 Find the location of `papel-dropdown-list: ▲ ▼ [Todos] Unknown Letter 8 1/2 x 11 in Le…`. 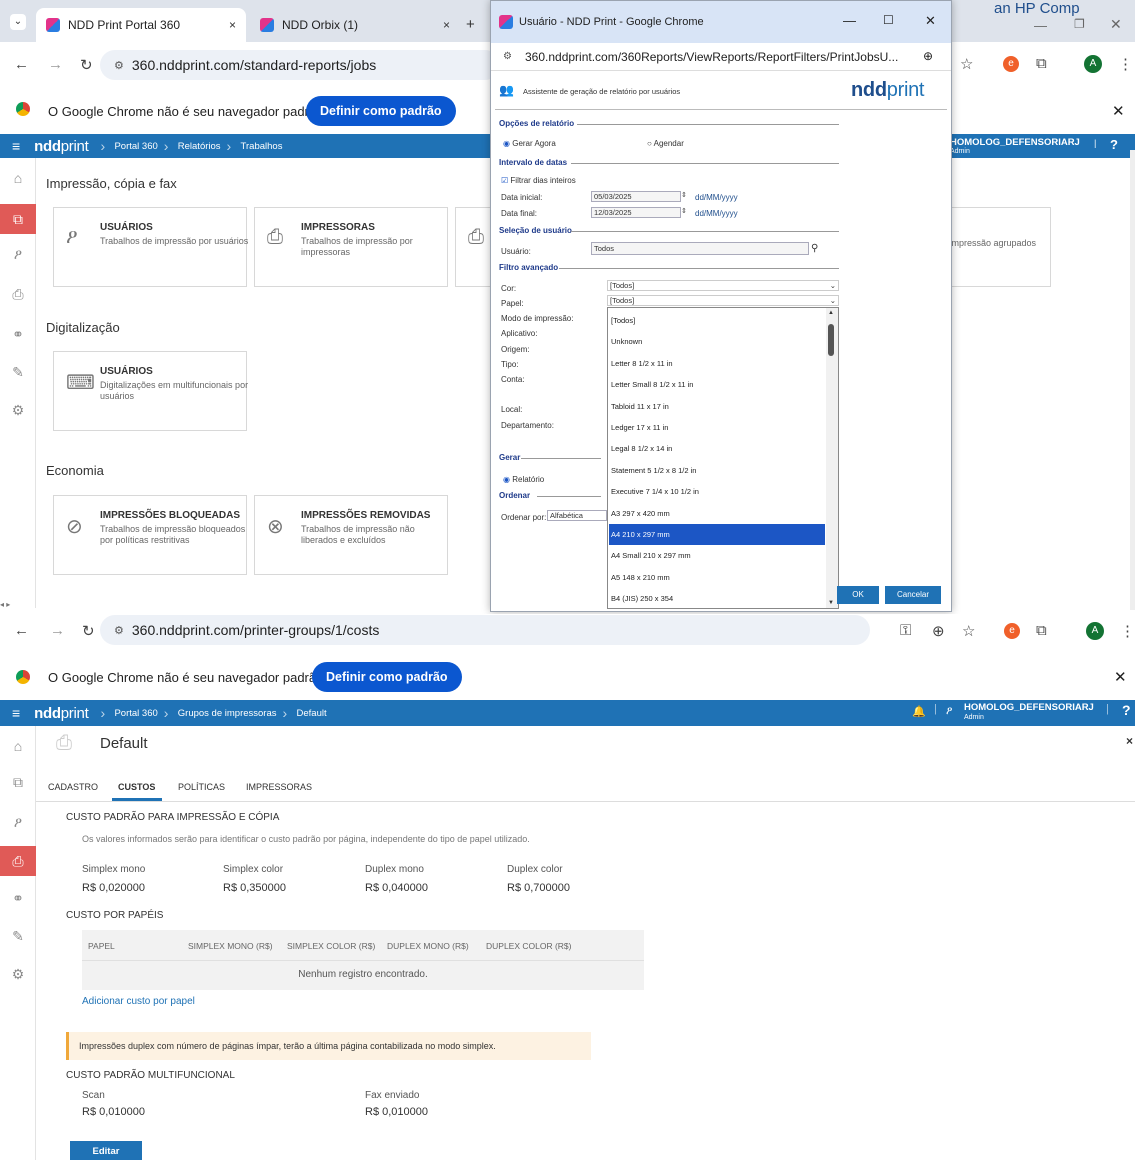

papel-dropdown-list: ▲ ▼ [Todos] Unknown Letter 8 1/2 x 11 in Le… is located at coordinates (723, 458).